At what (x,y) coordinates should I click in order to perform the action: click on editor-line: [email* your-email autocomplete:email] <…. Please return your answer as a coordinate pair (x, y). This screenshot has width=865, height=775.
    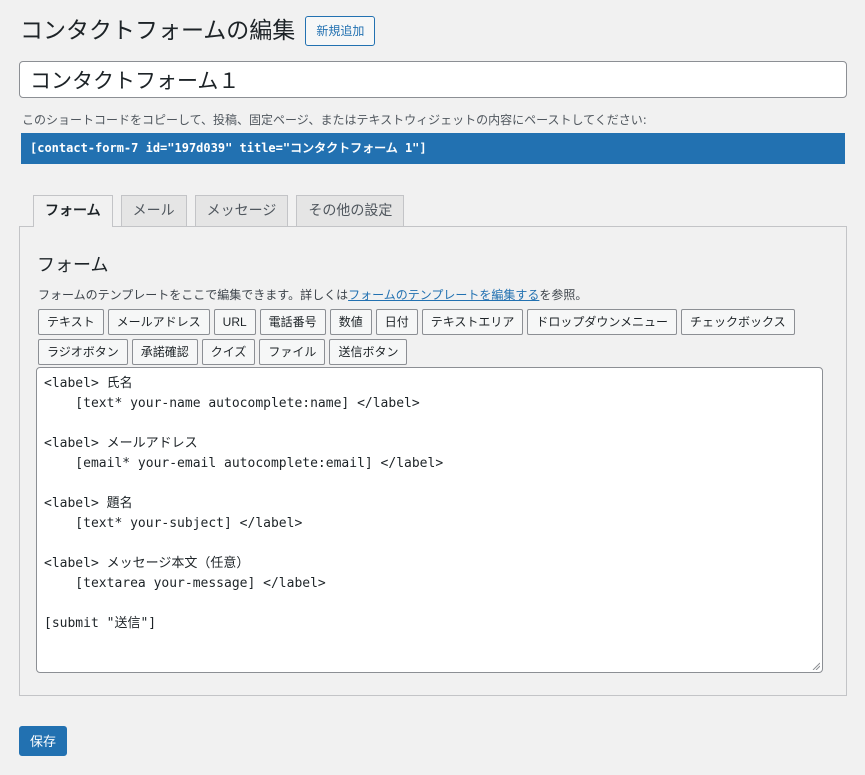
    Looking at the image, I should click on (244, 463).